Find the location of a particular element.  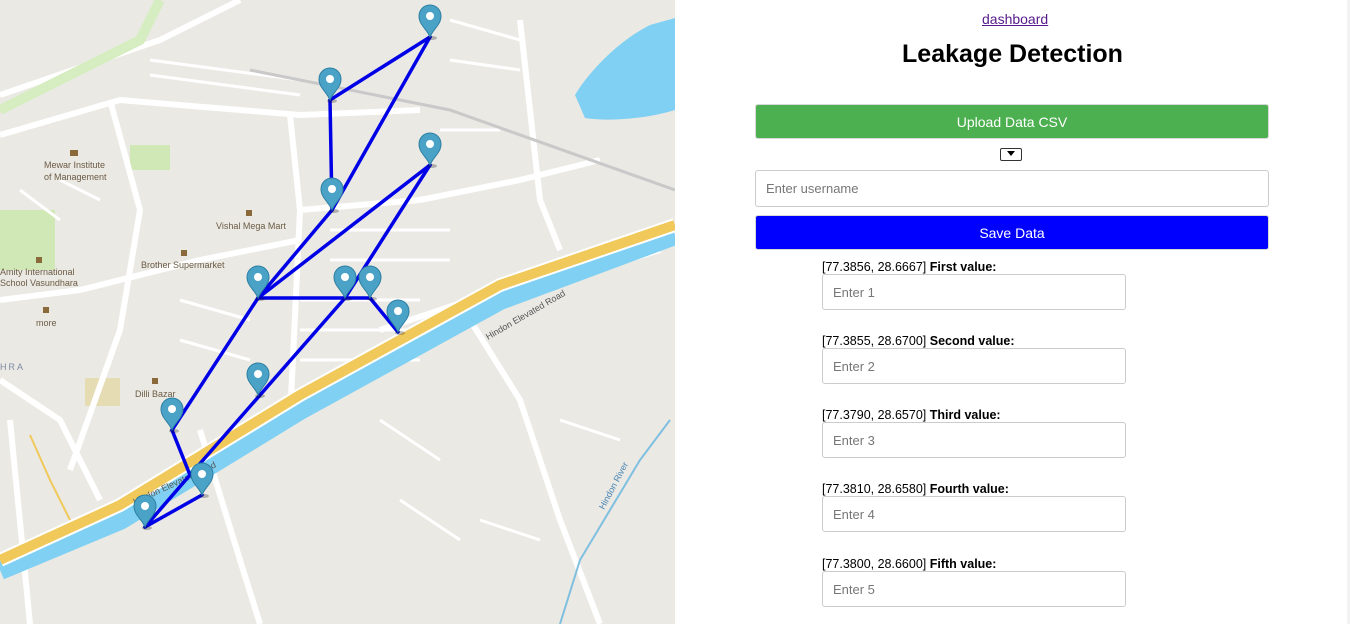

map-label: HRA is located at coordinates (12, 367).